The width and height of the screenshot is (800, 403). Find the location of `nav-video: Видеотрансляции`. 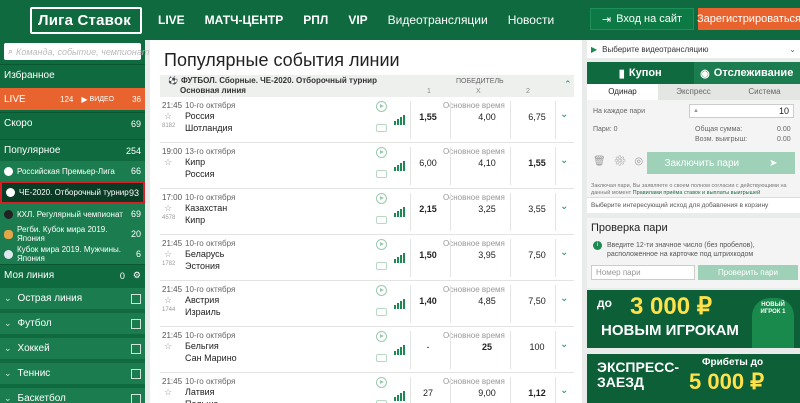

nav-video: Видеотрансляции is located at coordinates (438, 20).